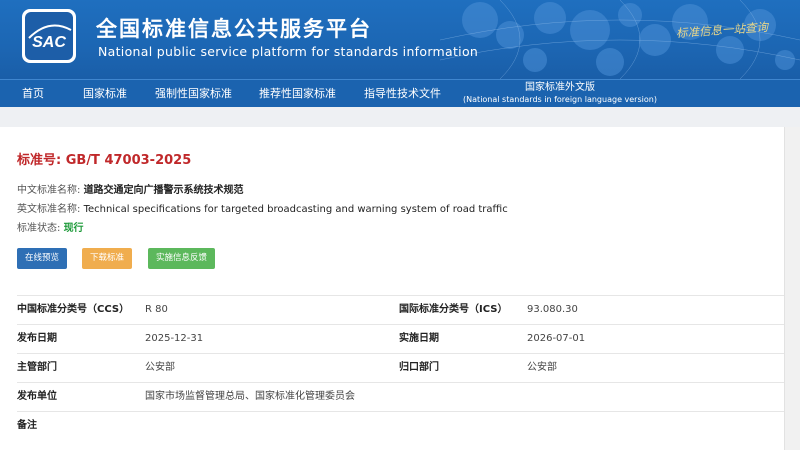 The width and height of the screenshot is (800, 450). What do you see at coordinates (250, 396) in the screenshot?
I see `publisher-value: 国家市场监督管理总局、国家标准化管理委员会` at bounding box center [250, 396].